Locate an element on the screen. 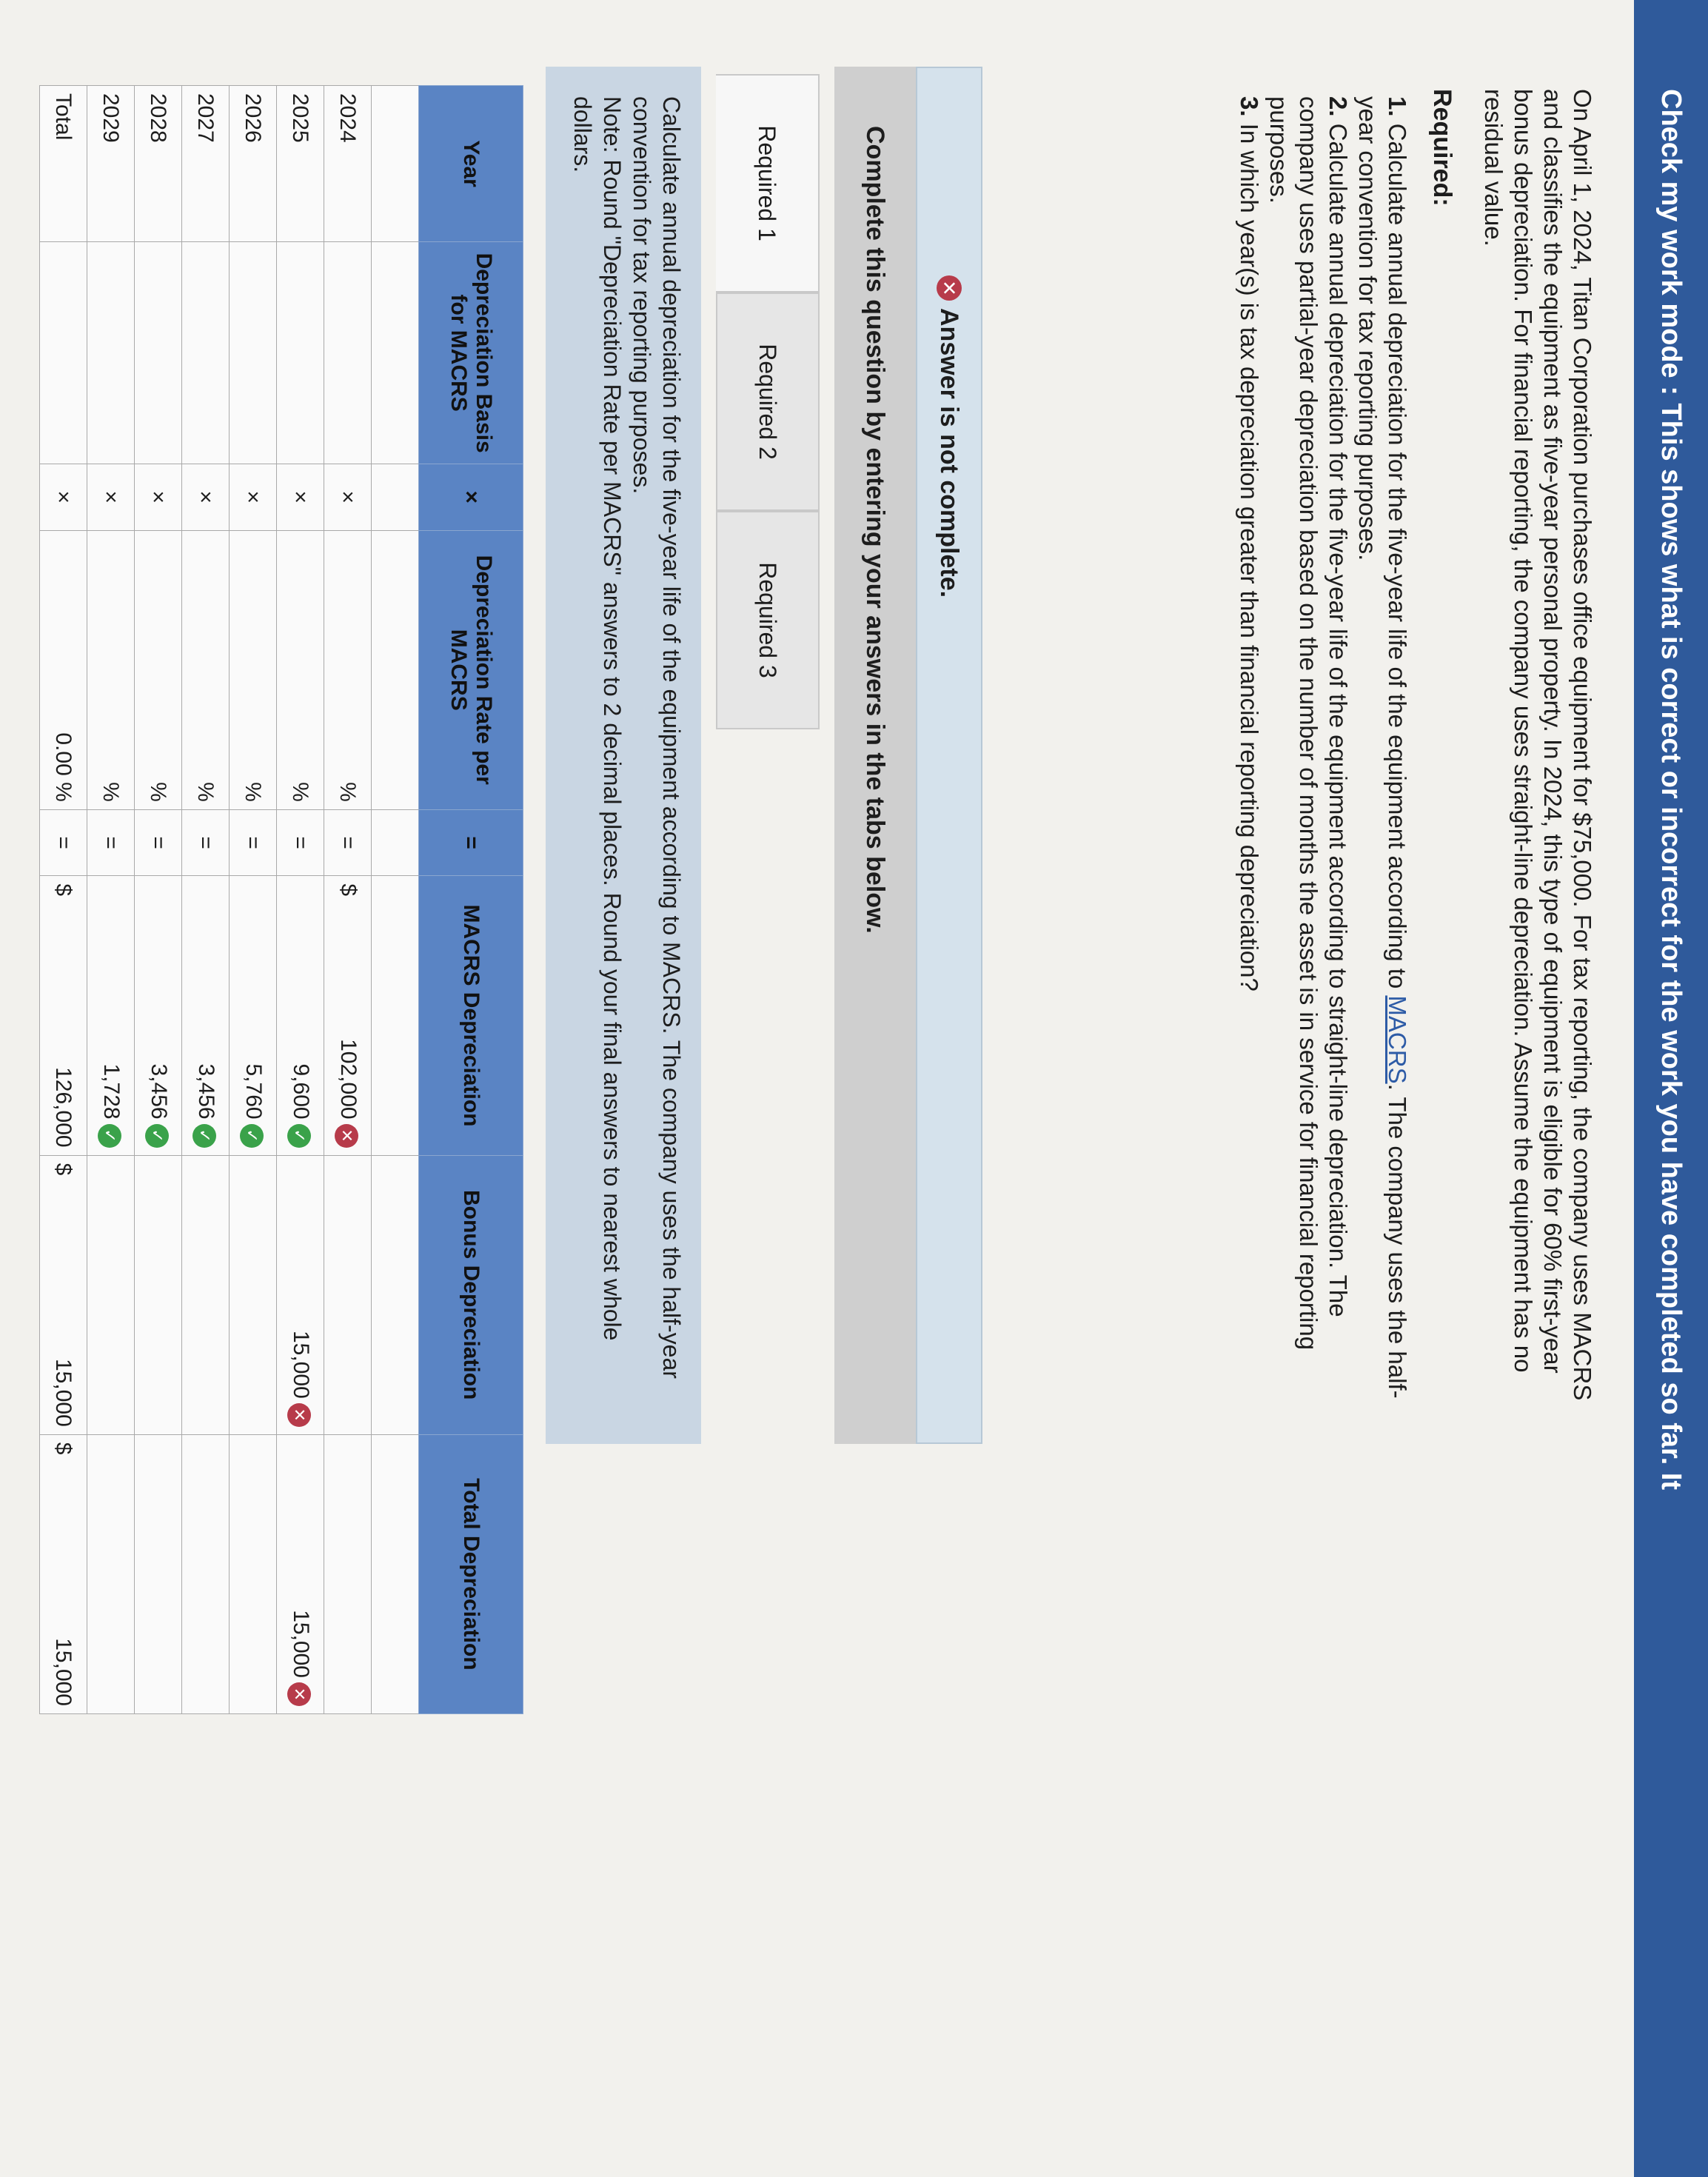 This screenshot has height=2177, width=1708. year-cell: Total is located at coordinates (63, 163).